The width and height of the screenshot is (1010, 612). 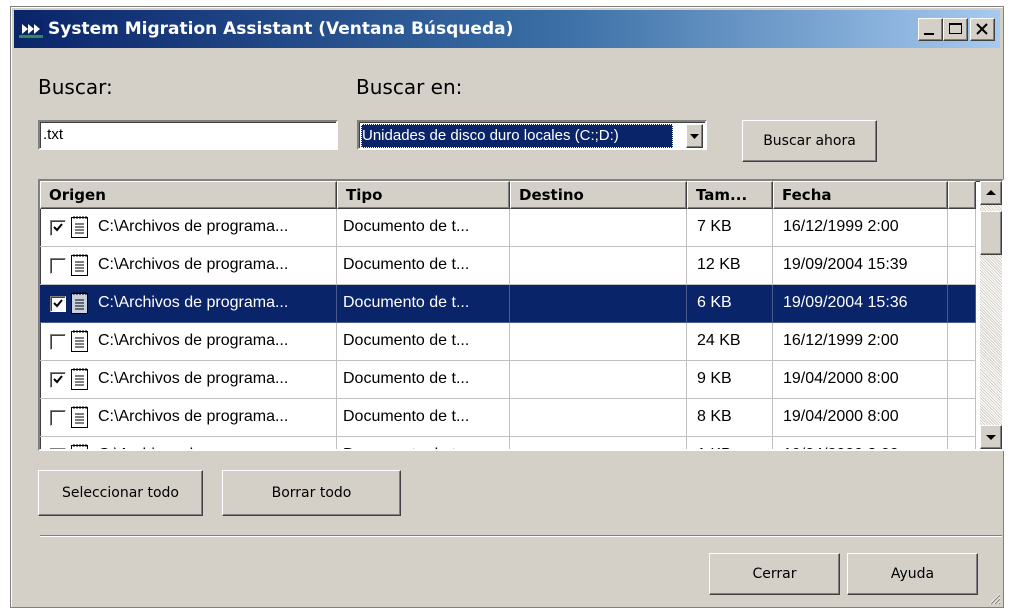 I want to click on chevron-down-icon, so click(x=694, y=136).